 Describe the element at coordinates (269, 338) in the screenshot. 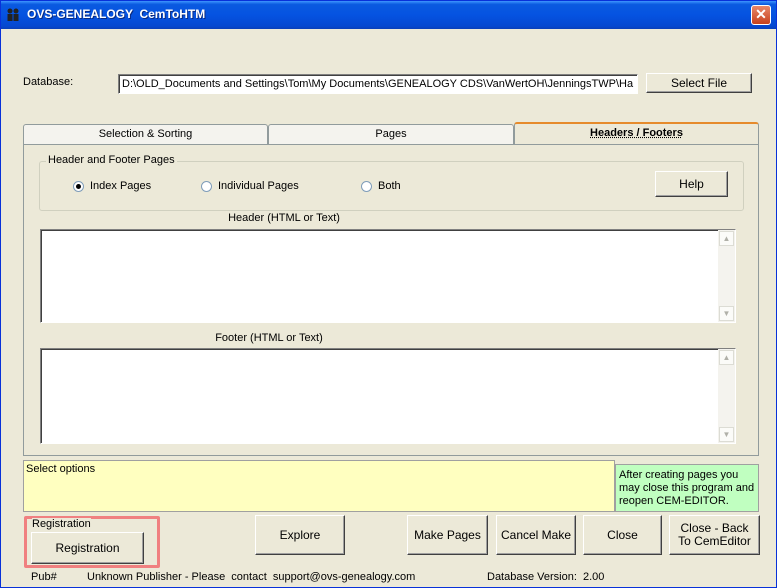

I see `footer-label: Footer (HTML or Text)` at that location.